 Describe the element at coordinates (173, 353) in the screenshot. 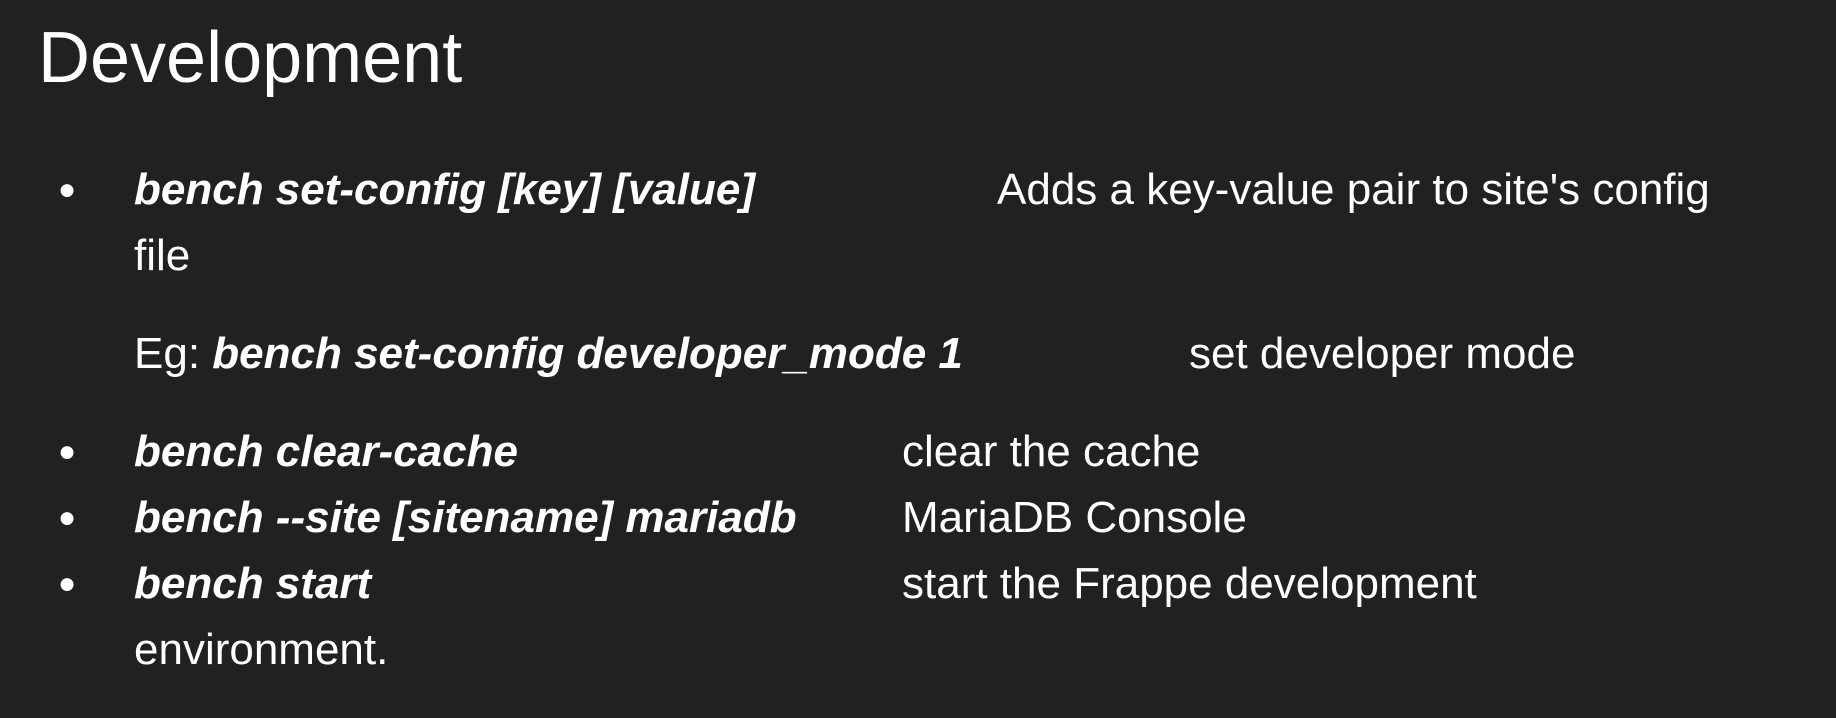

I see `example-prefix: Eg:` at that location.